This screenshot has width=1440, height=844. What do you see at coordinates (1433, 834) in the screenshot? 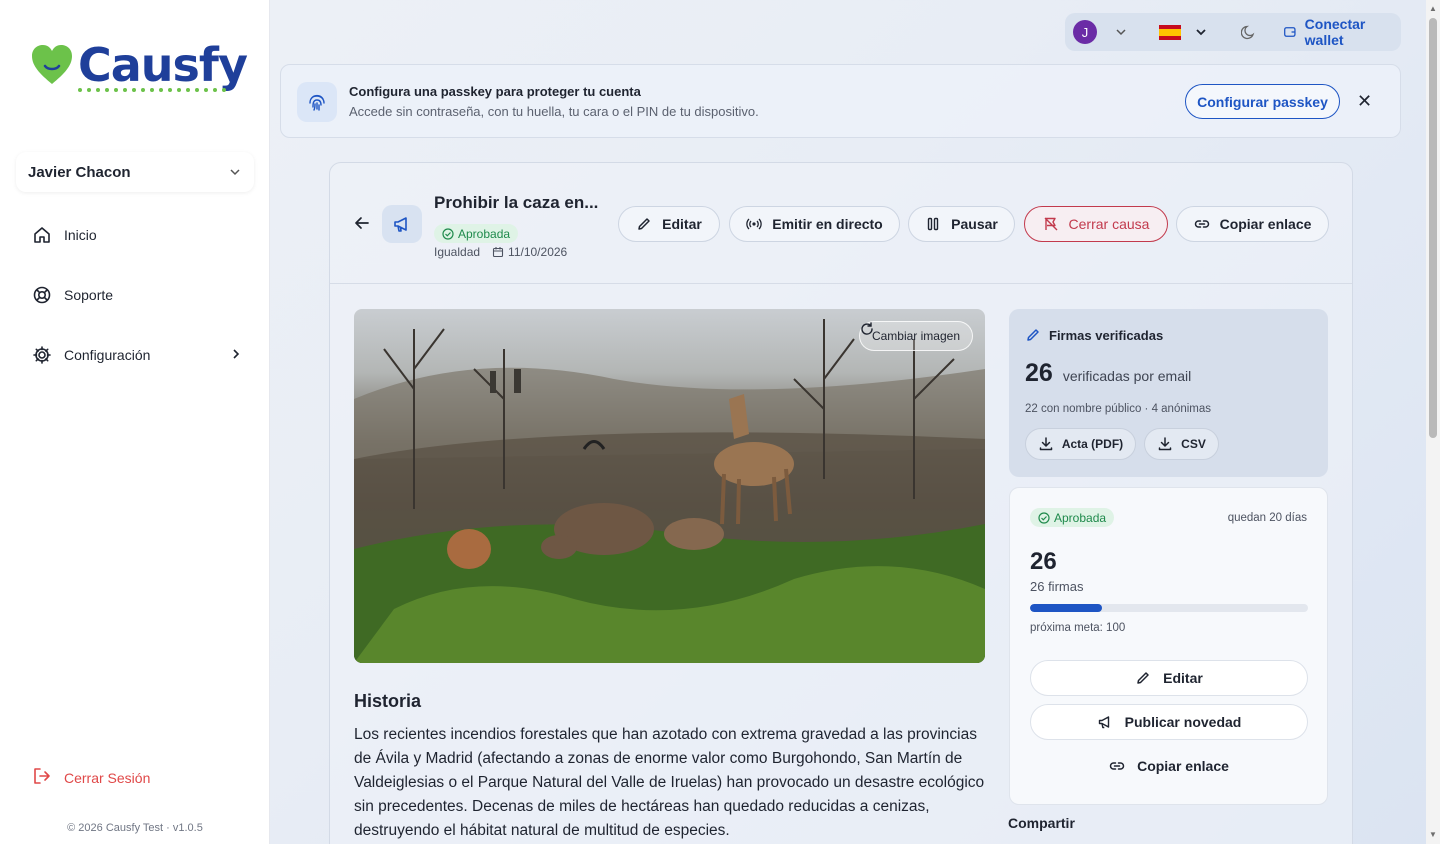
I see `scroll-down-icon: ▼` at bounding box center [1433, 834].